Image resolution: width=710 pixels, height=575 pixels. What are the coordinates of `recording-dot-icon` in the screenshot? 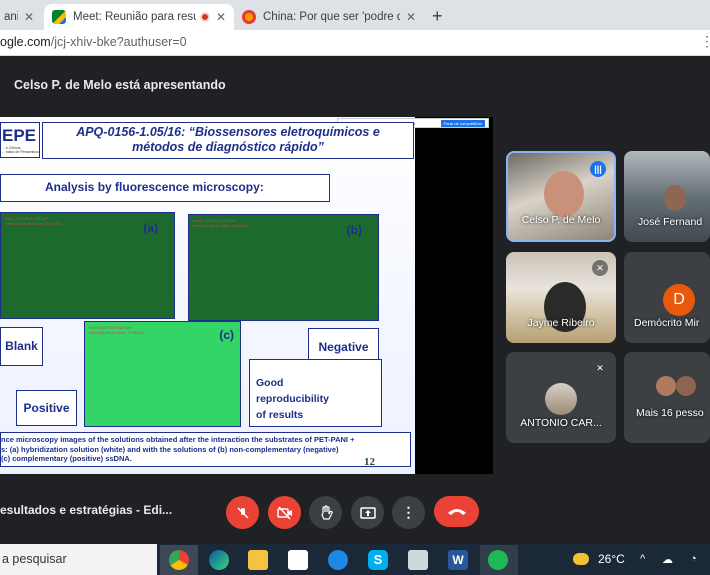 It's located at (204, 17).